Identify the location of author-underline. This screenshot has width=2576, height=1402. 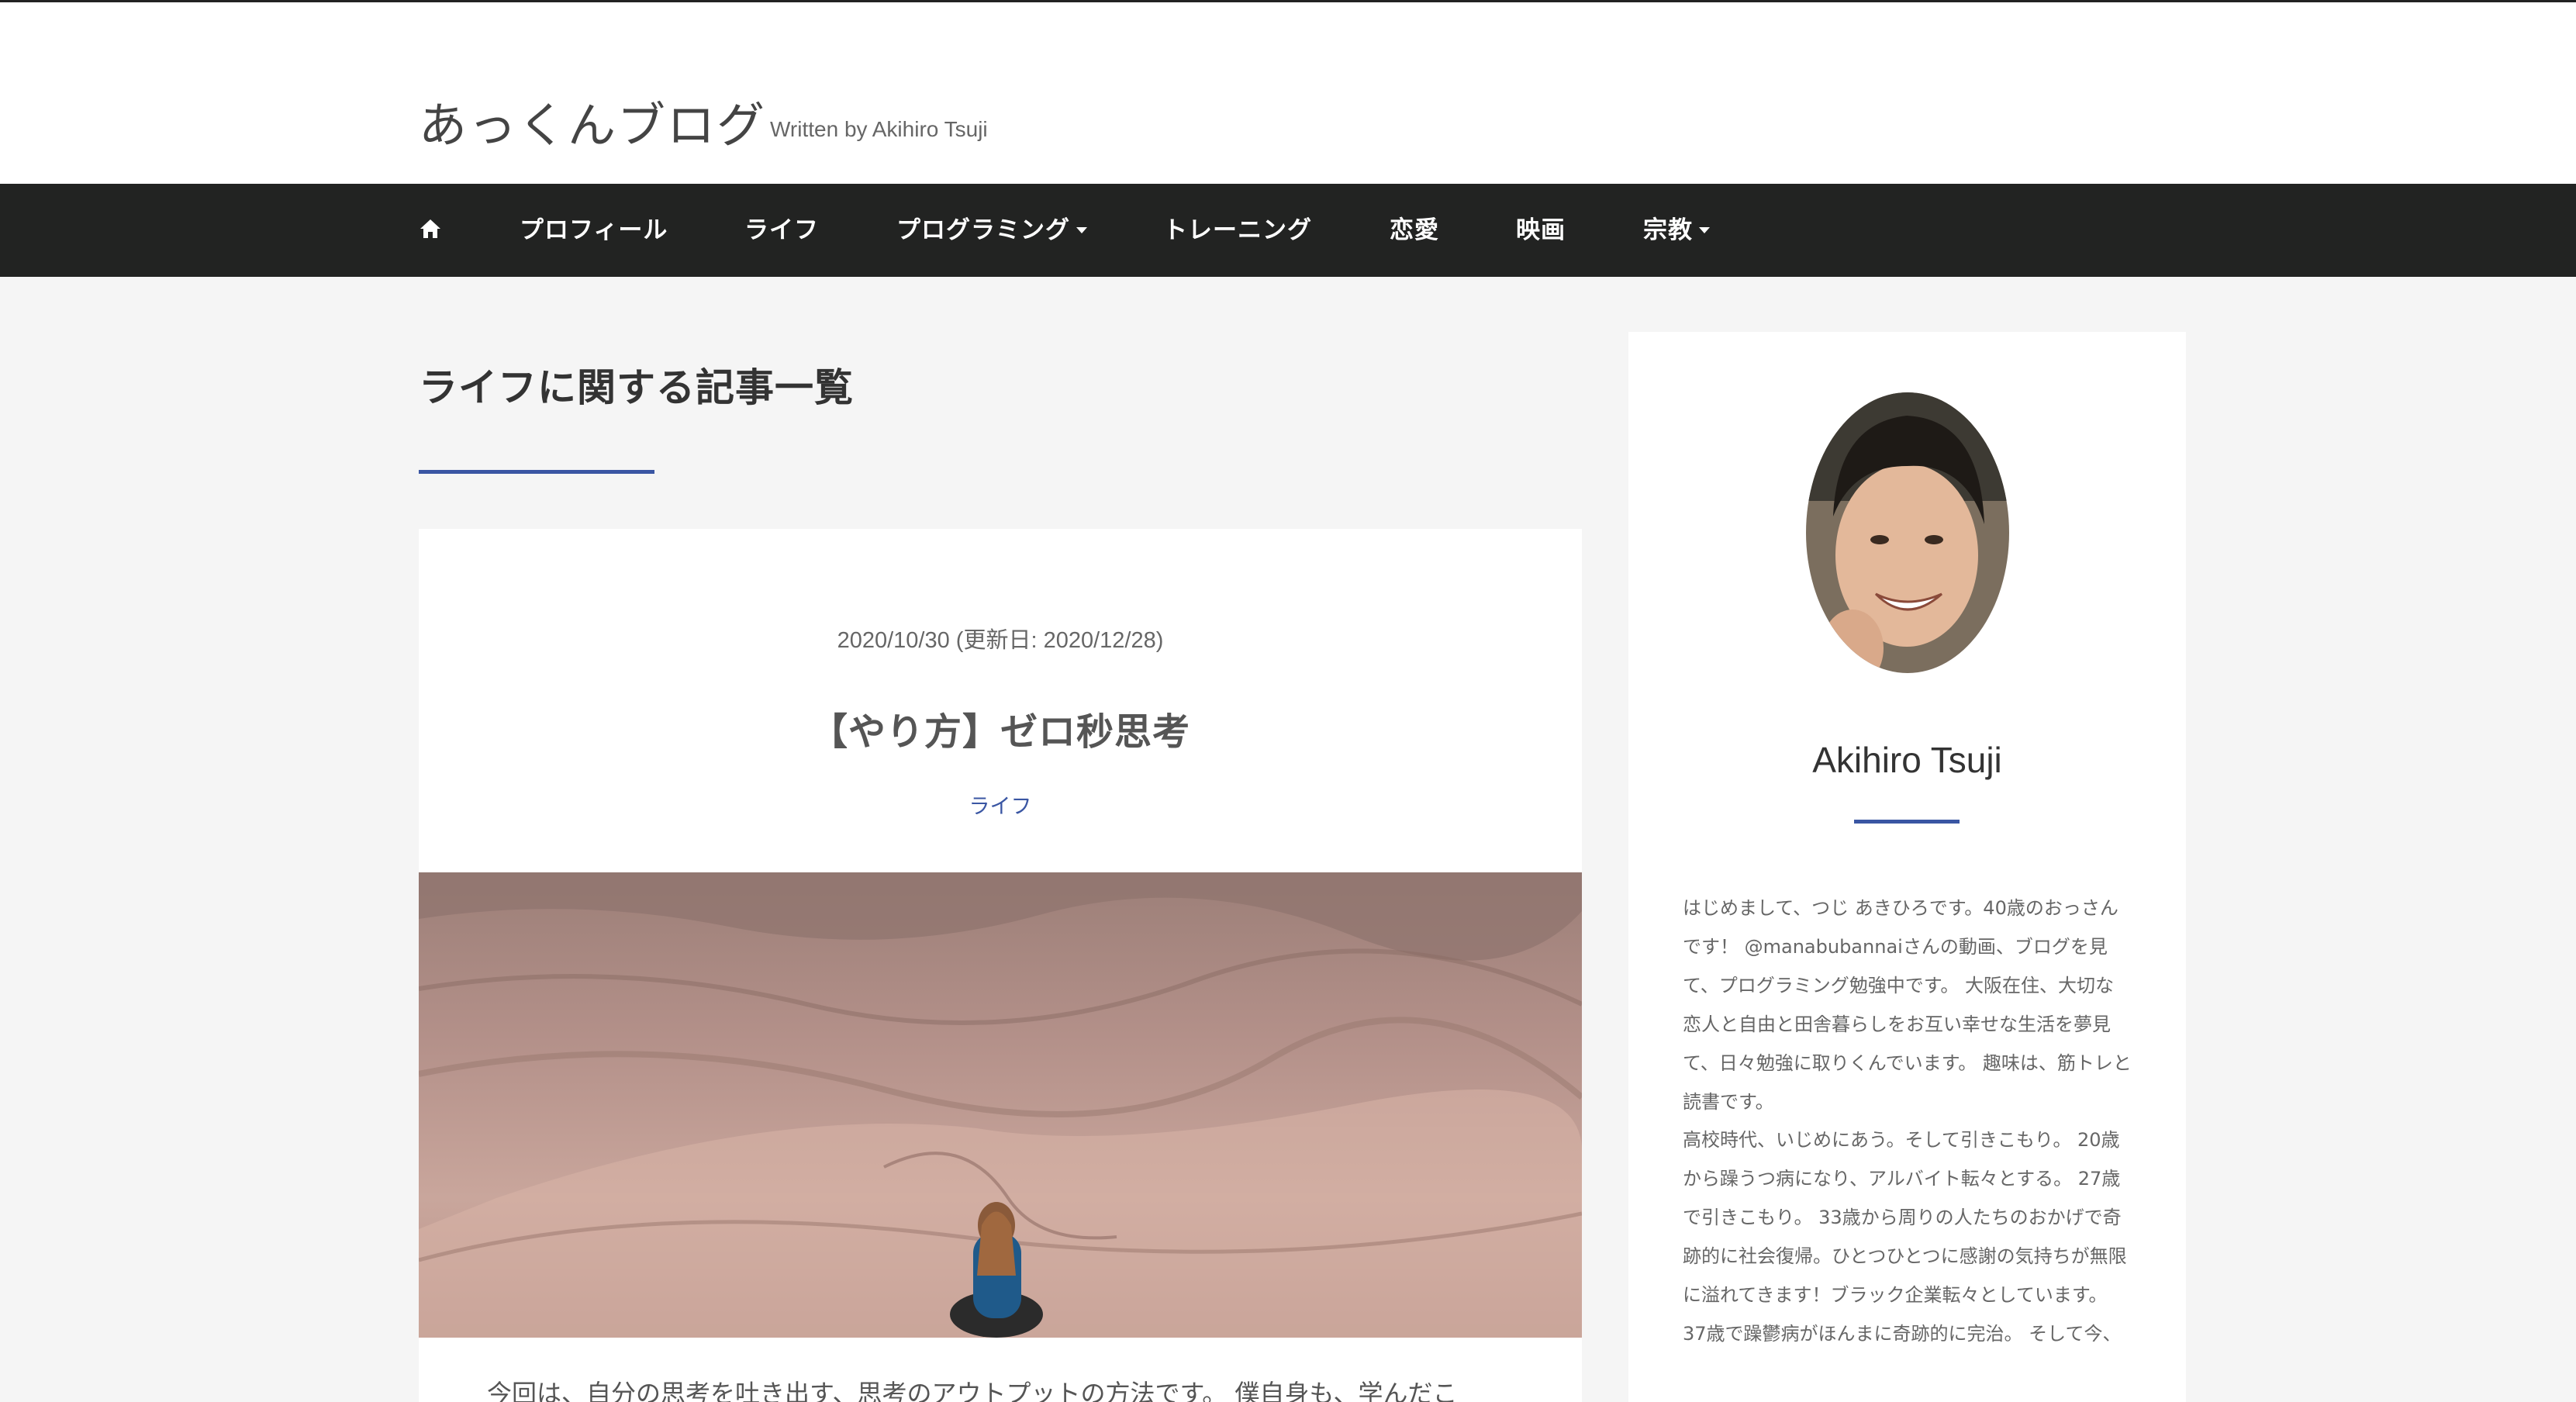
(1907, 822).